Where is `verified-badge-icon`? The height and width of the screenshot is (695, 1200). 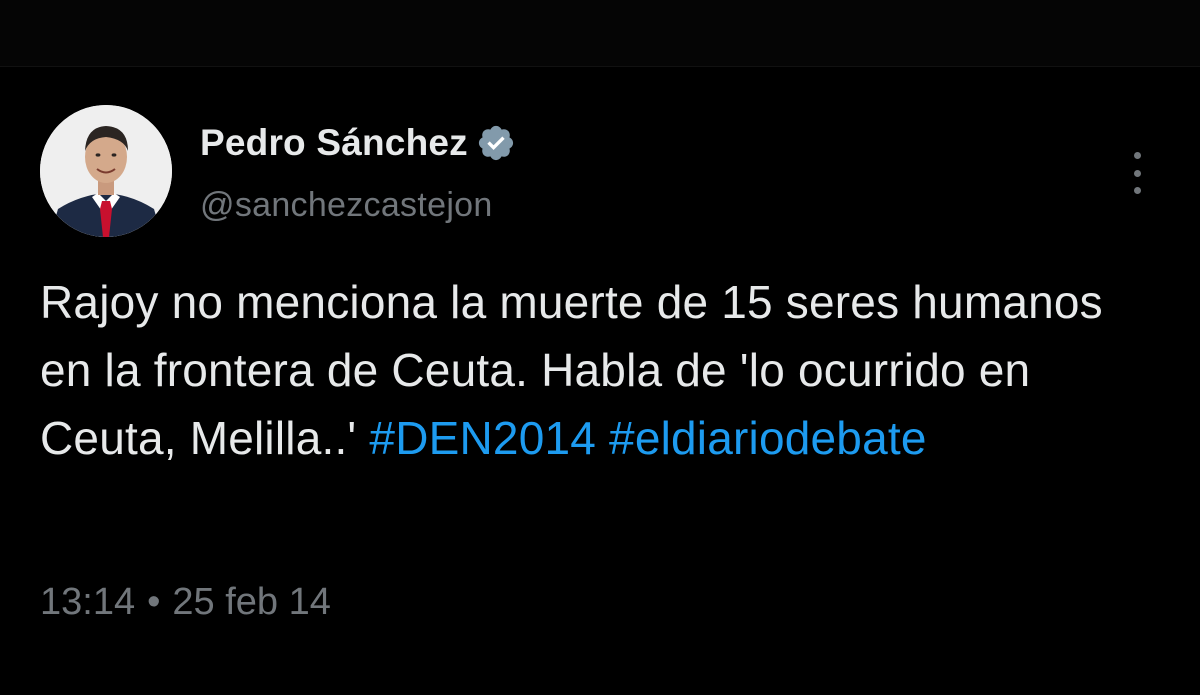 verified-badge-icon is located at coordinates (496, 143).